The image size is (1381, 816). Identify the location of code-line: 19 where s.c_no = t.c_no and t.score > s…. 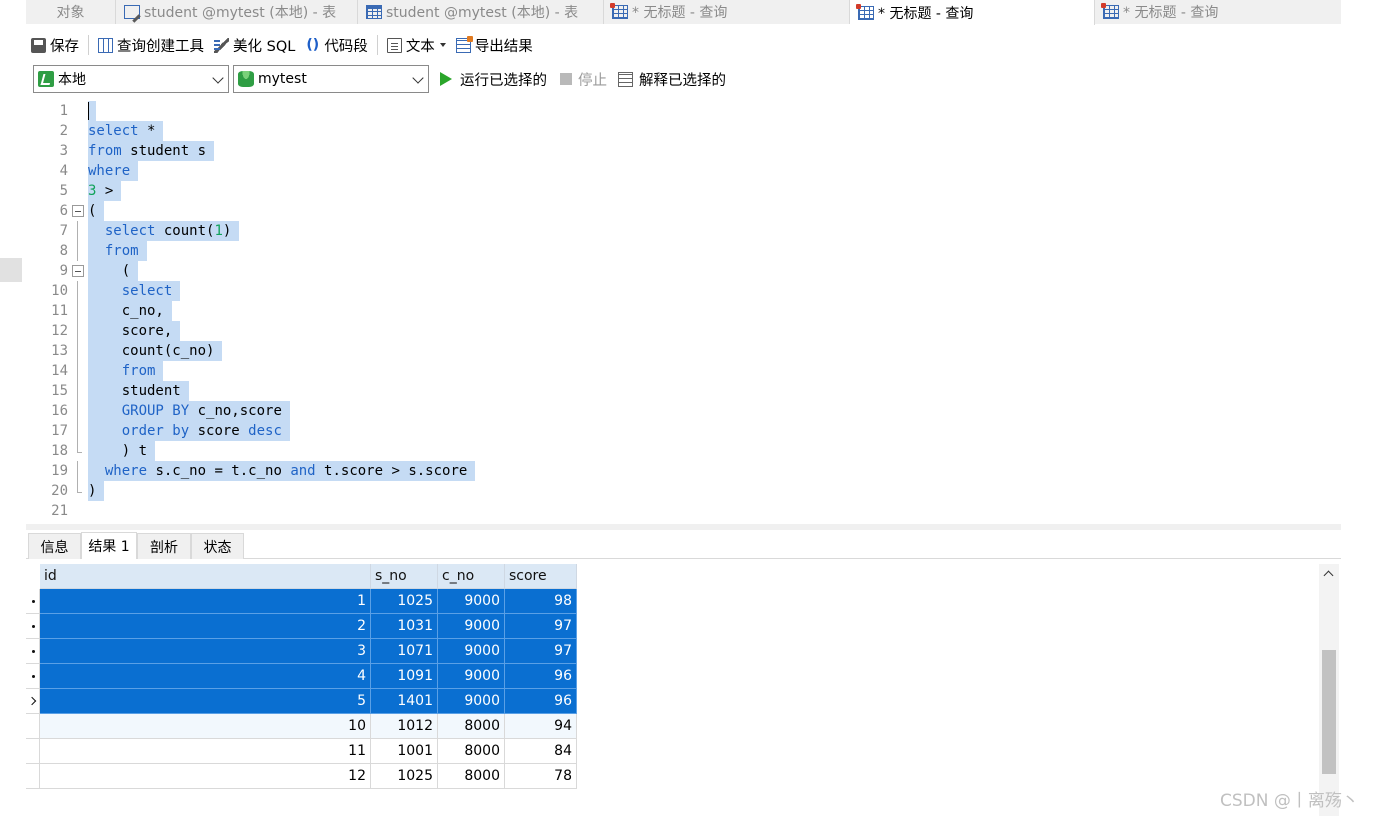
(683, 471).